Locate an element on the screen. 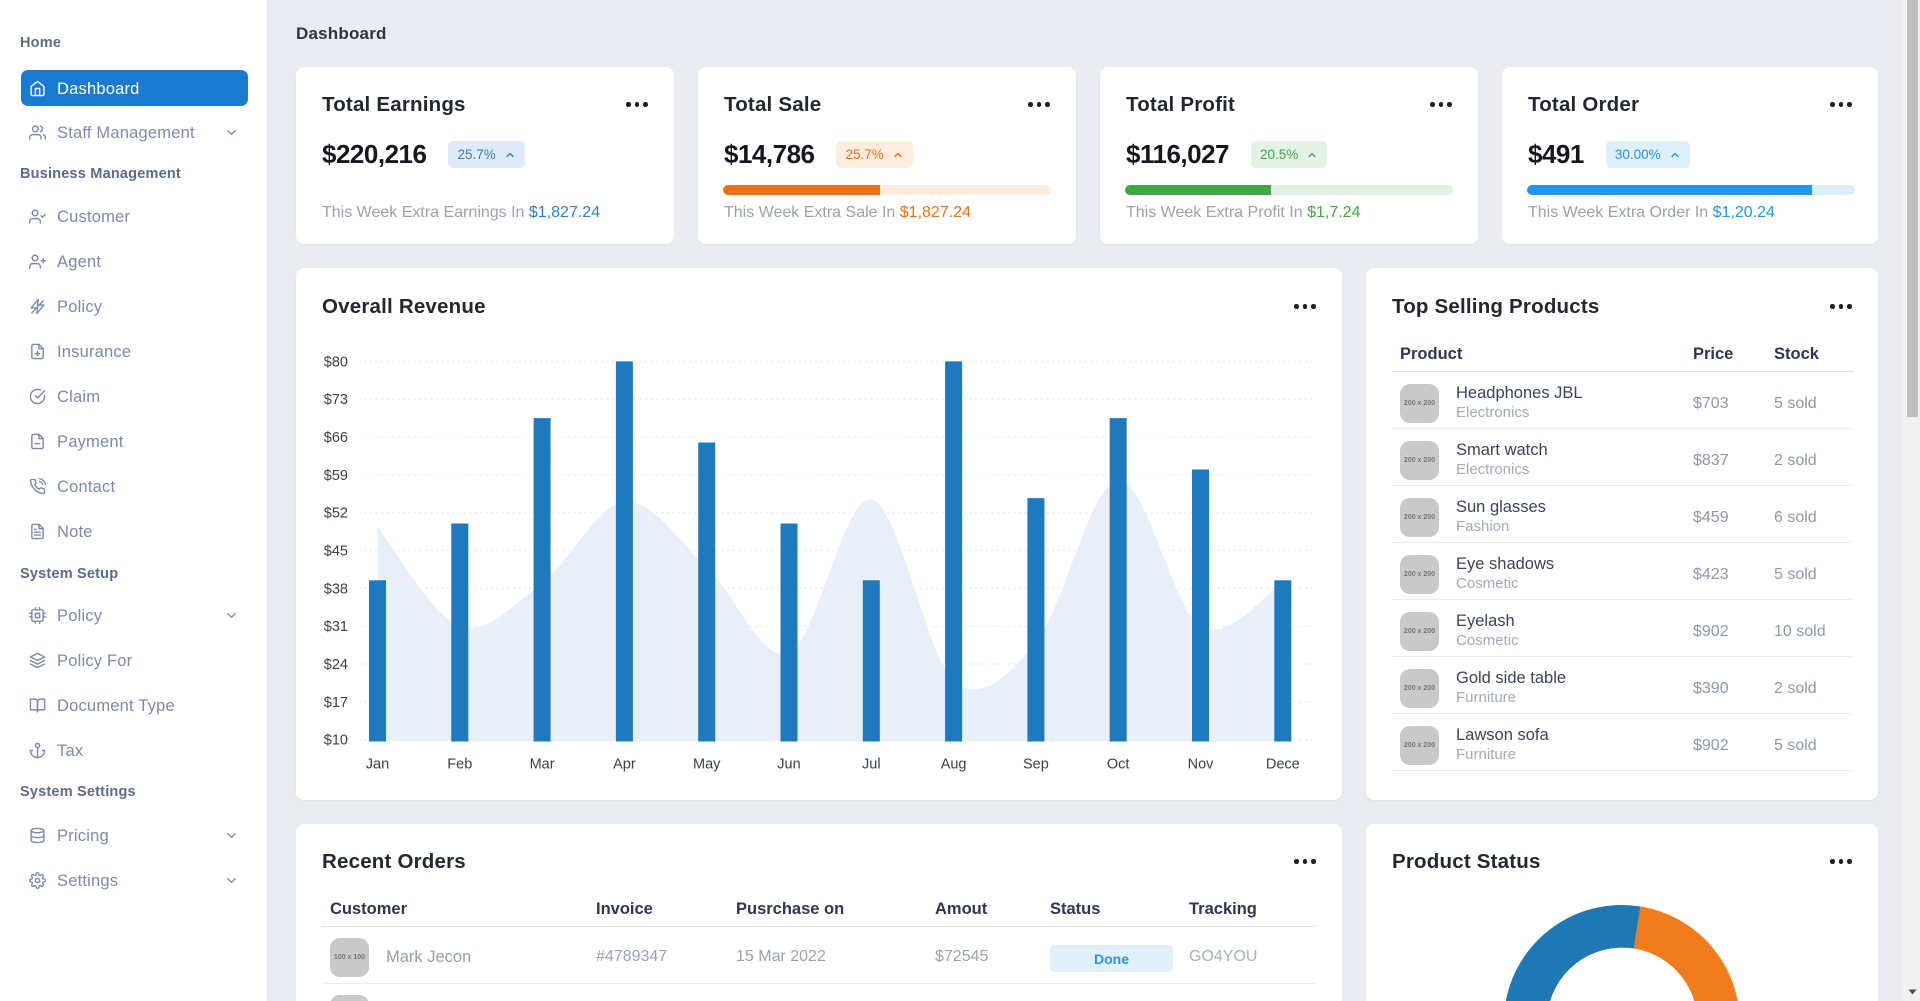  svg-text: $59 is located at coordinates (336, 476).